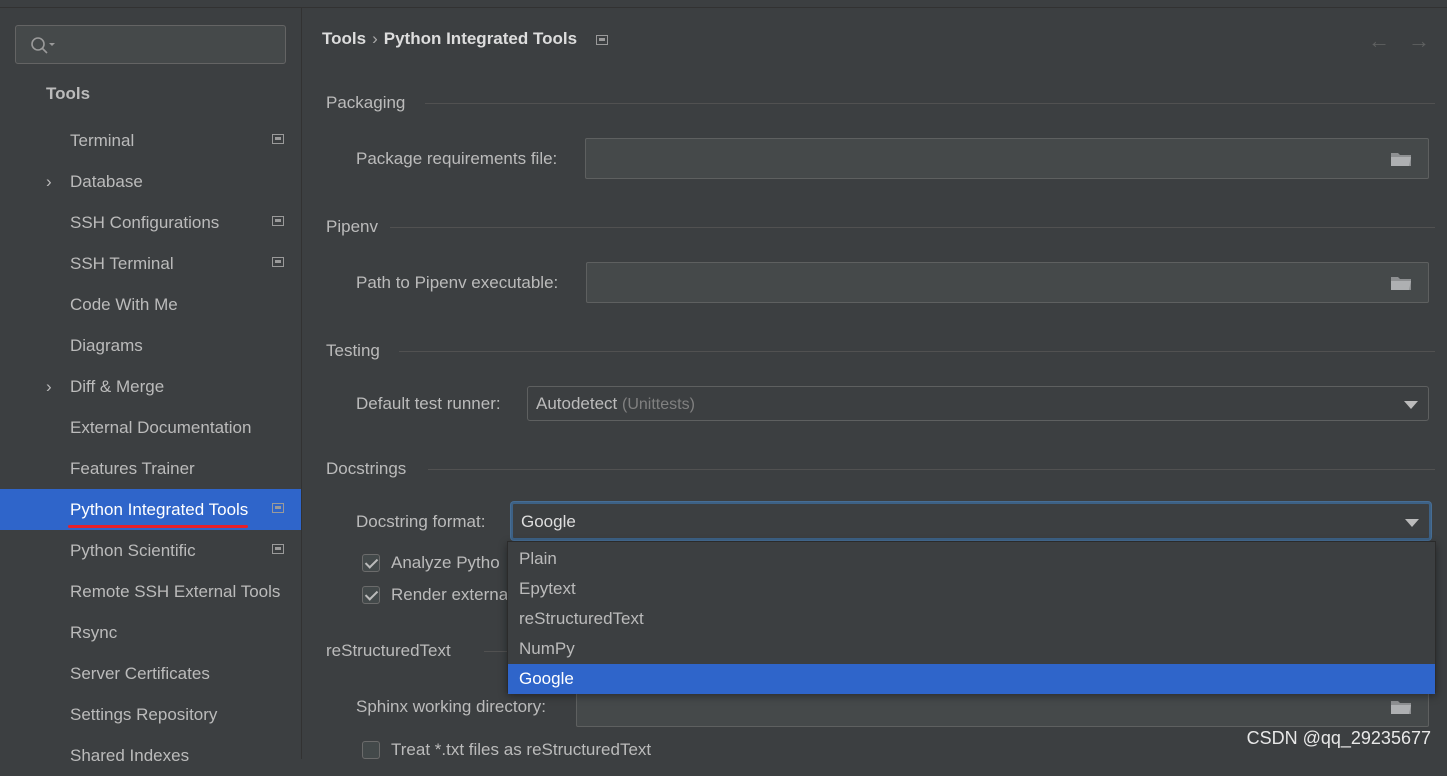  I want to click on section-pipenv-title: Pipenv, so click(352, 226).